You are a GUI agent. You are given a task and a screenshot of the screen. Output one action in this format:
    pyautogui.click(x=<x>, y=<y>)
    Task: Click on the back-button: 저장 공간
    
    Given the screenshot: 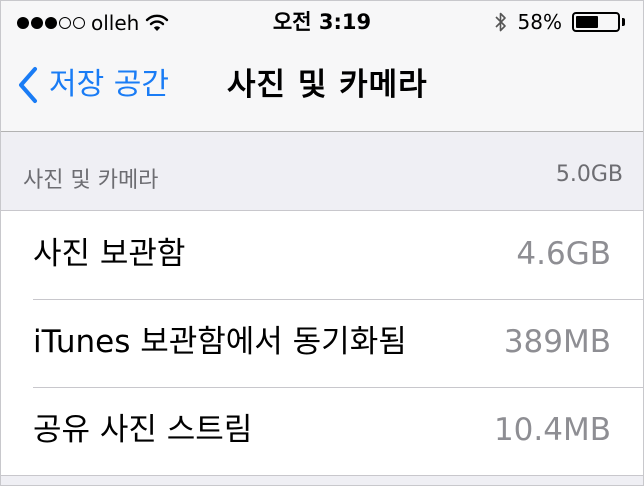 What is the action you would take?
    pyautogui.click(x=93, y=85)
    